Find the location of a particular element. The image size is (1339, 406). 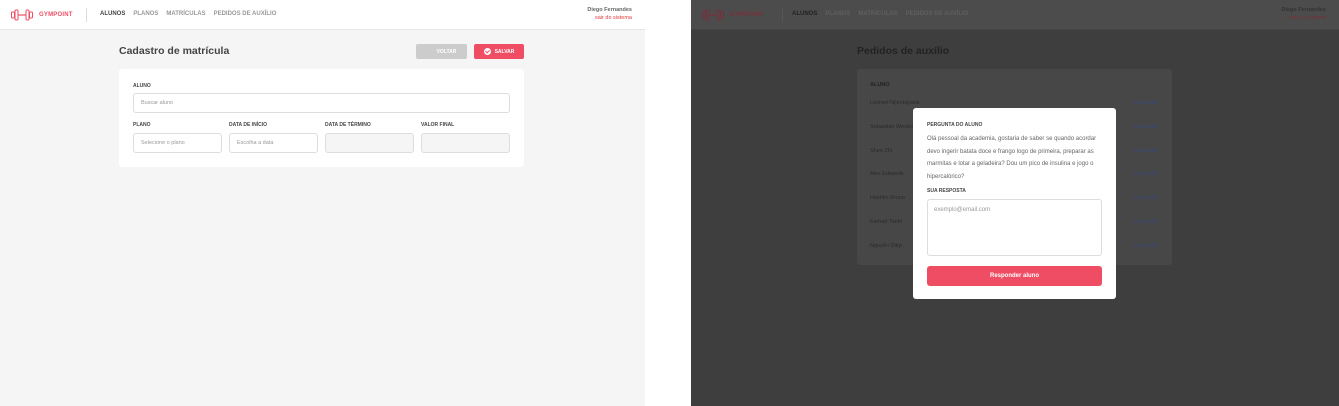

answer-label: SUA RESPOSTA is located at coordinates (946, 191).